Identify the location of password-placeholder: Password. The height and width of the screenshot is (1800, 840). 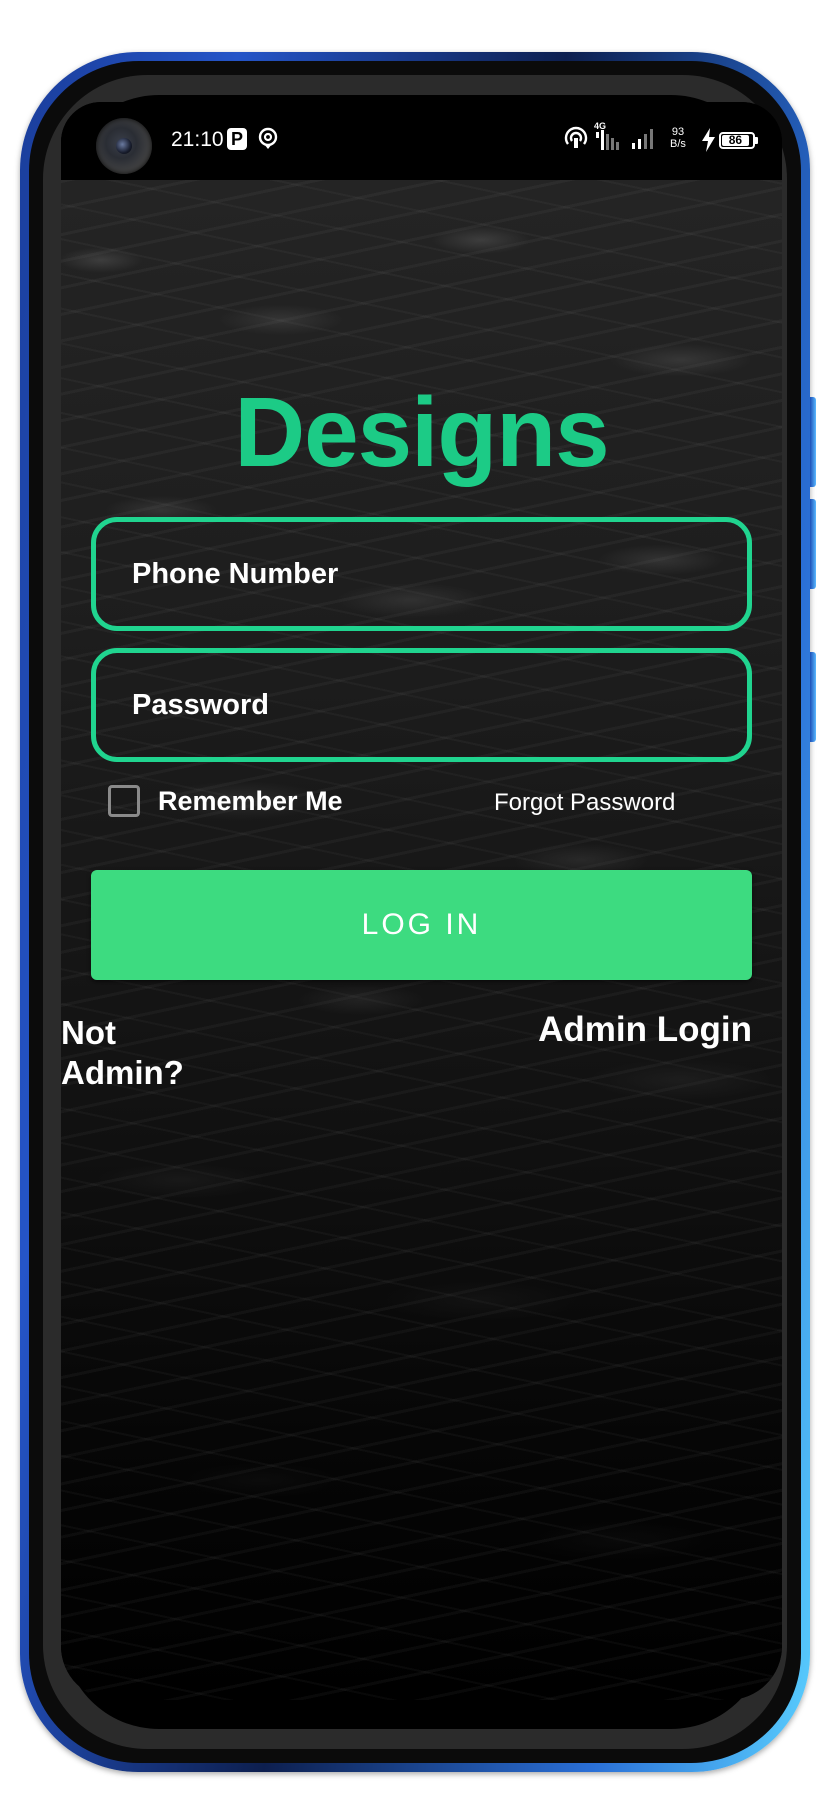
(200, 705).